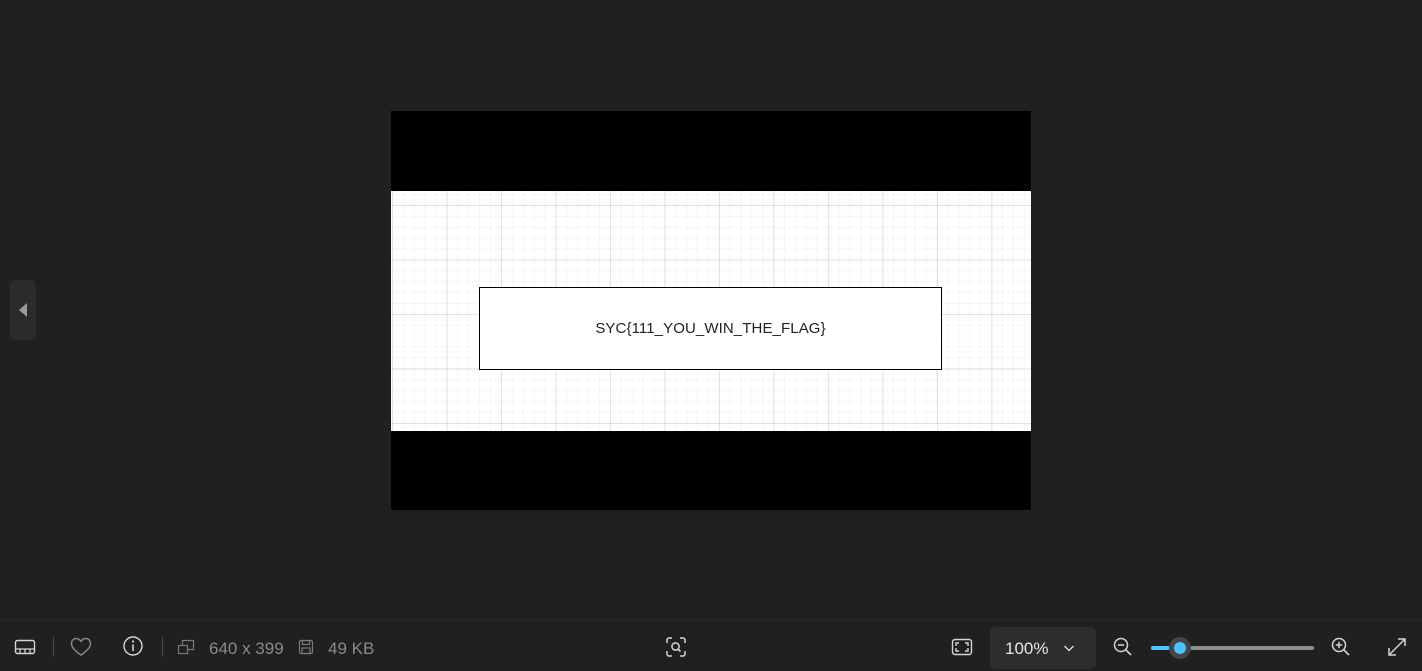 The image size is (1422, 671). What do you see at coordinates (1027, 648) in the screenshot?
I see `zoom-level: 100%` at bounding box center [1027, 648].